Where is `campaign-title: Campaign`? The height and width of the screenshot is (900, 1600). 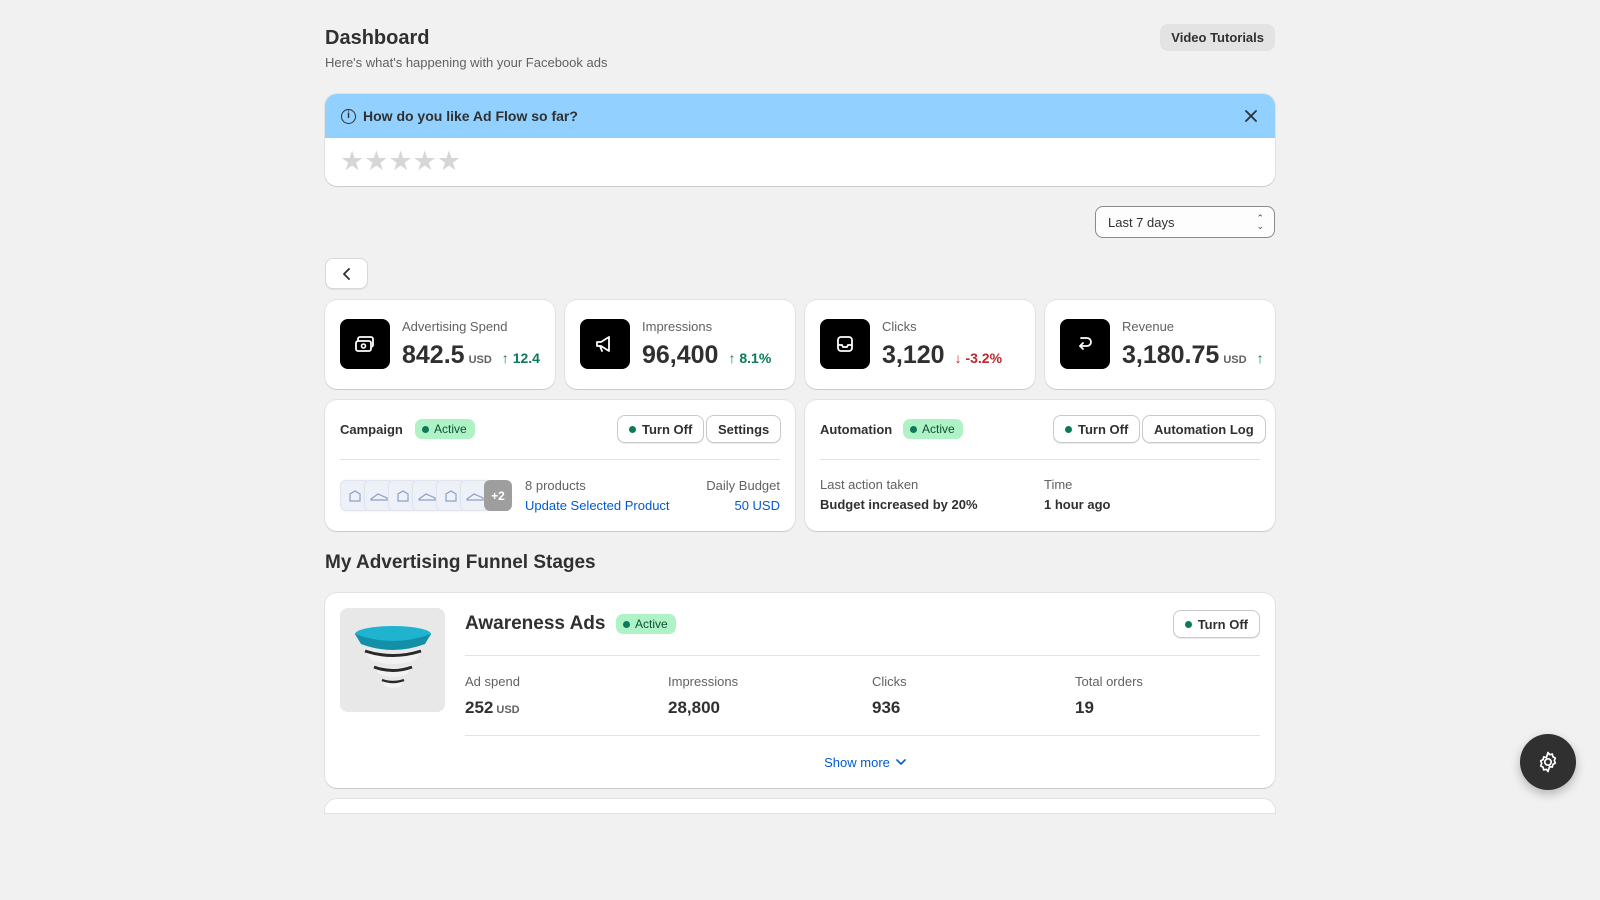 campaign-title: Campaign is located at coordinates (371, 429).